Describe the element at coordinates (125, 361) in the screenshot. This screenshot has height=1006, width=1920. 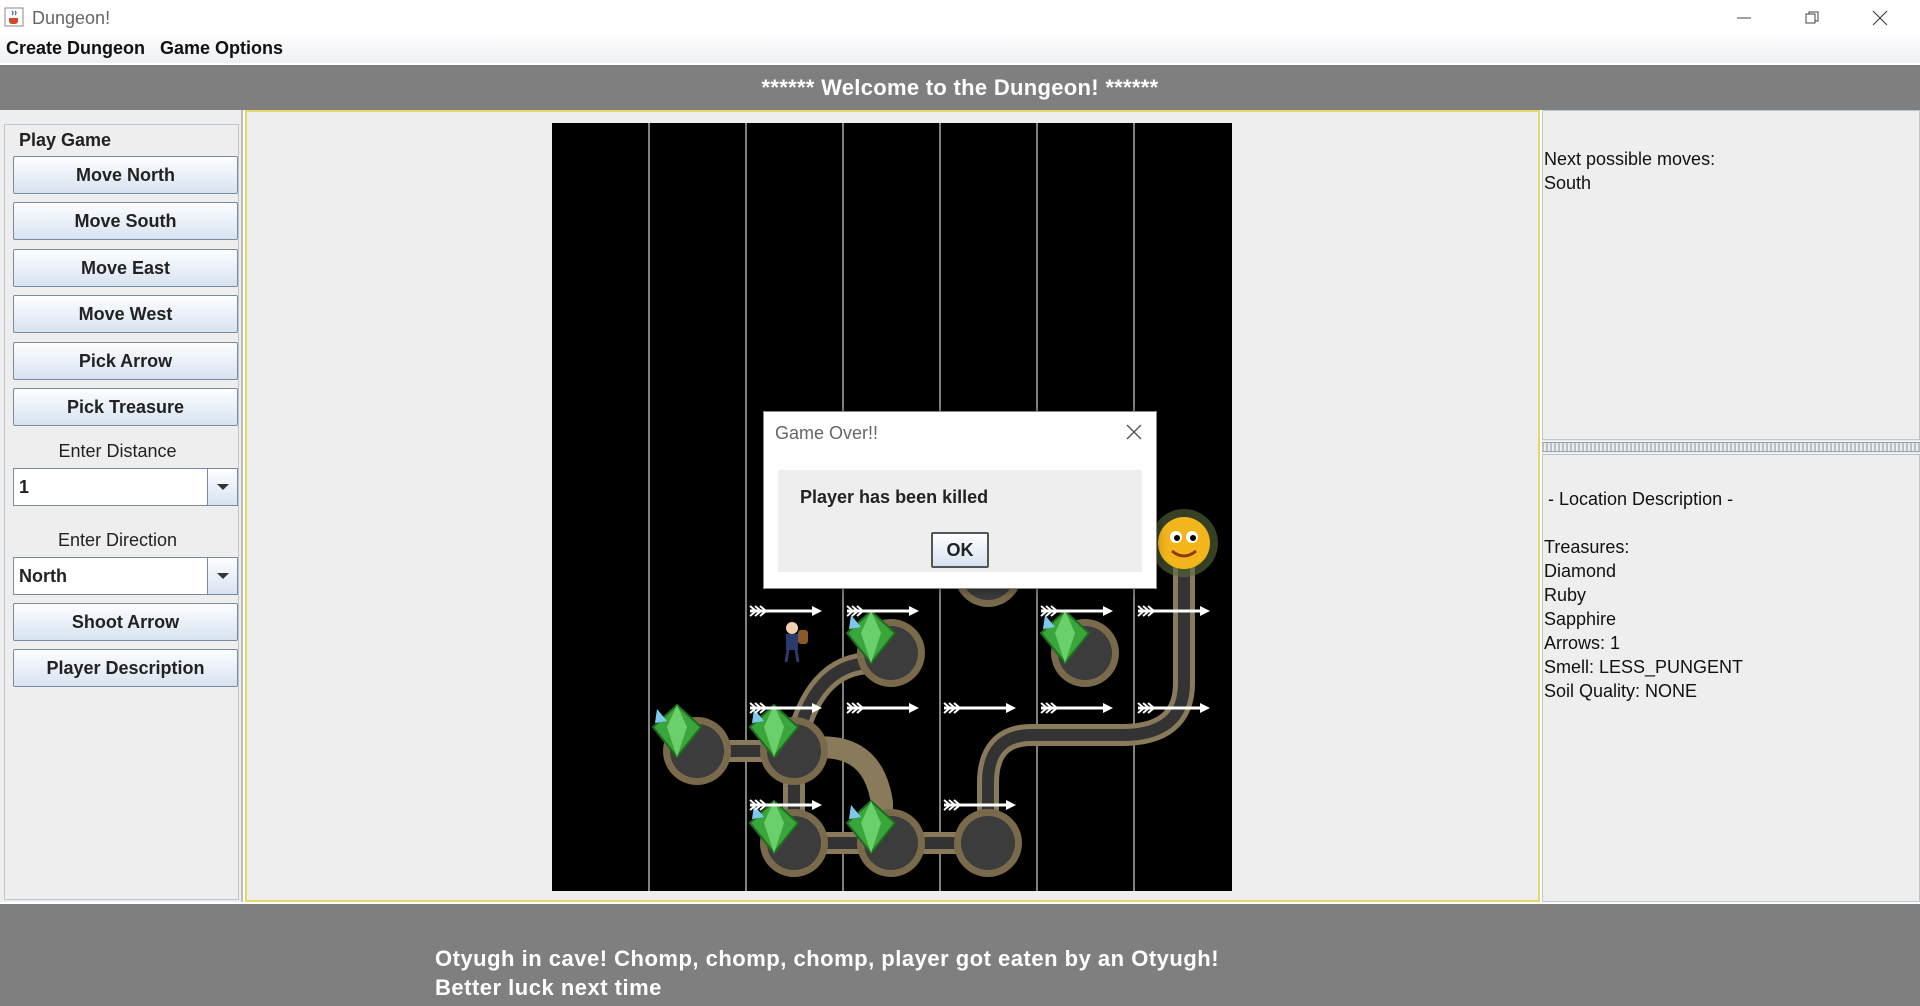
I see `pick-arrow-button: Pick Arrow` at that location.